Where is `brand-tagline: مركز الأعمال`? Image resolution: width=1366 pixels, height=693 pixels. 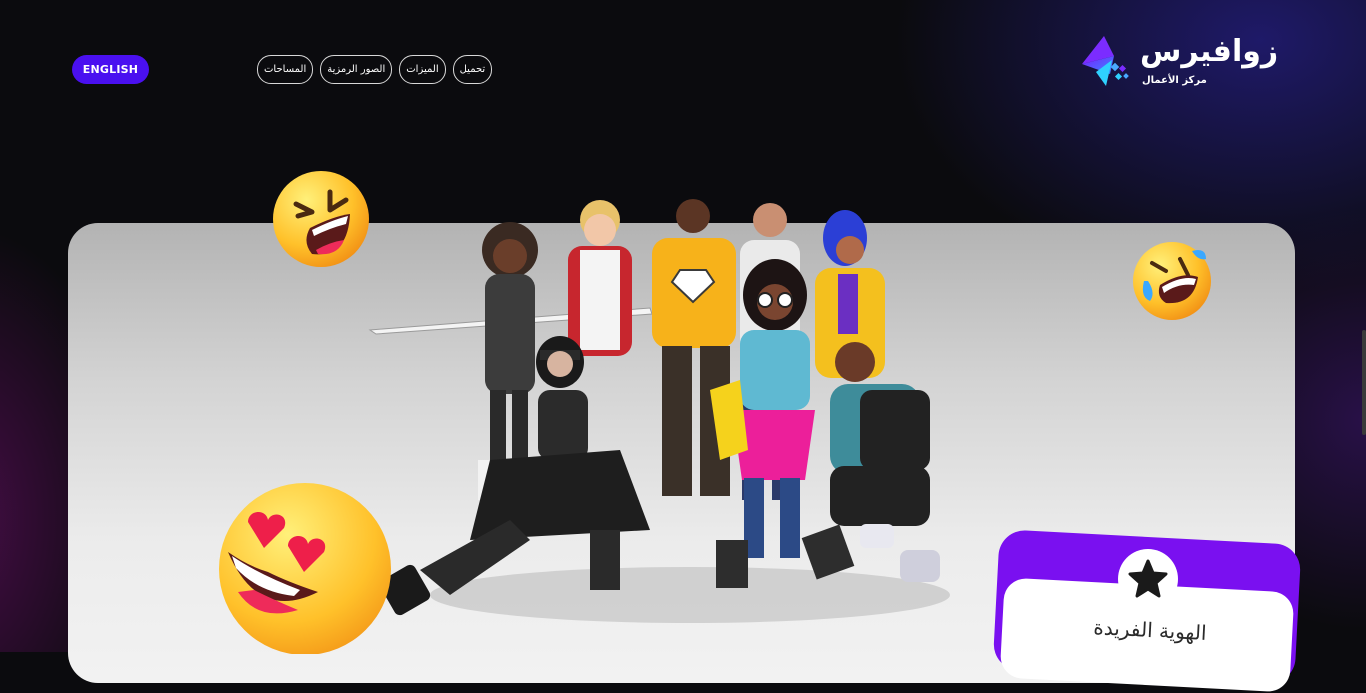
brand-tagline: مركز الأعمال is located at coordinates (1174, 80).